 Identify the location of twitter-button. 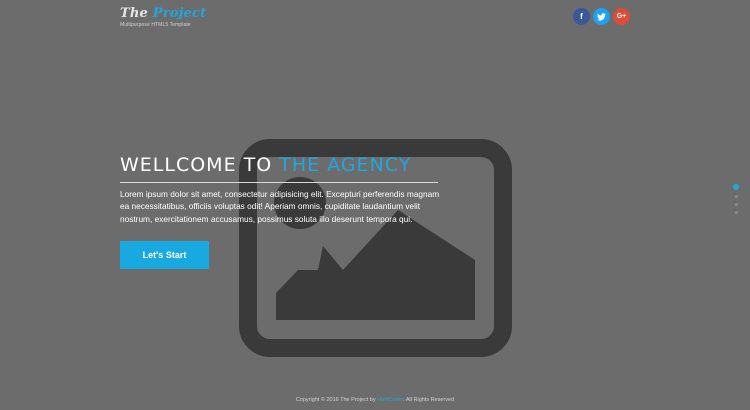
(601, 16).